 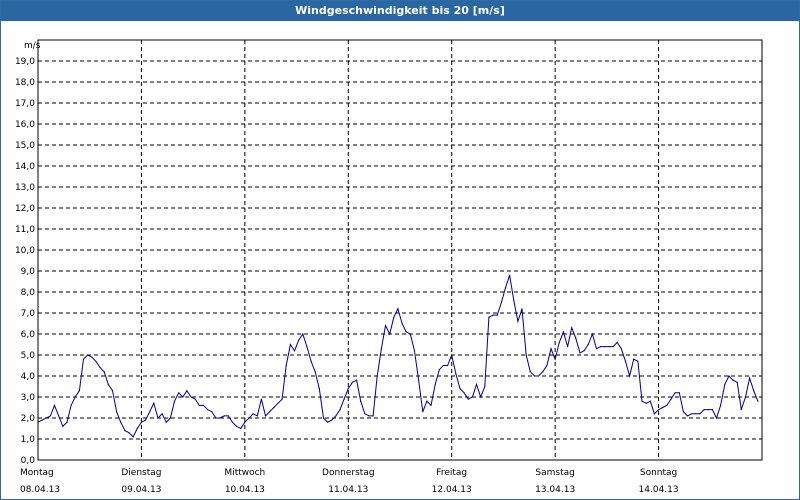 I want to click on x-tick-day-label: Samstag, so click(x=554, y=473).